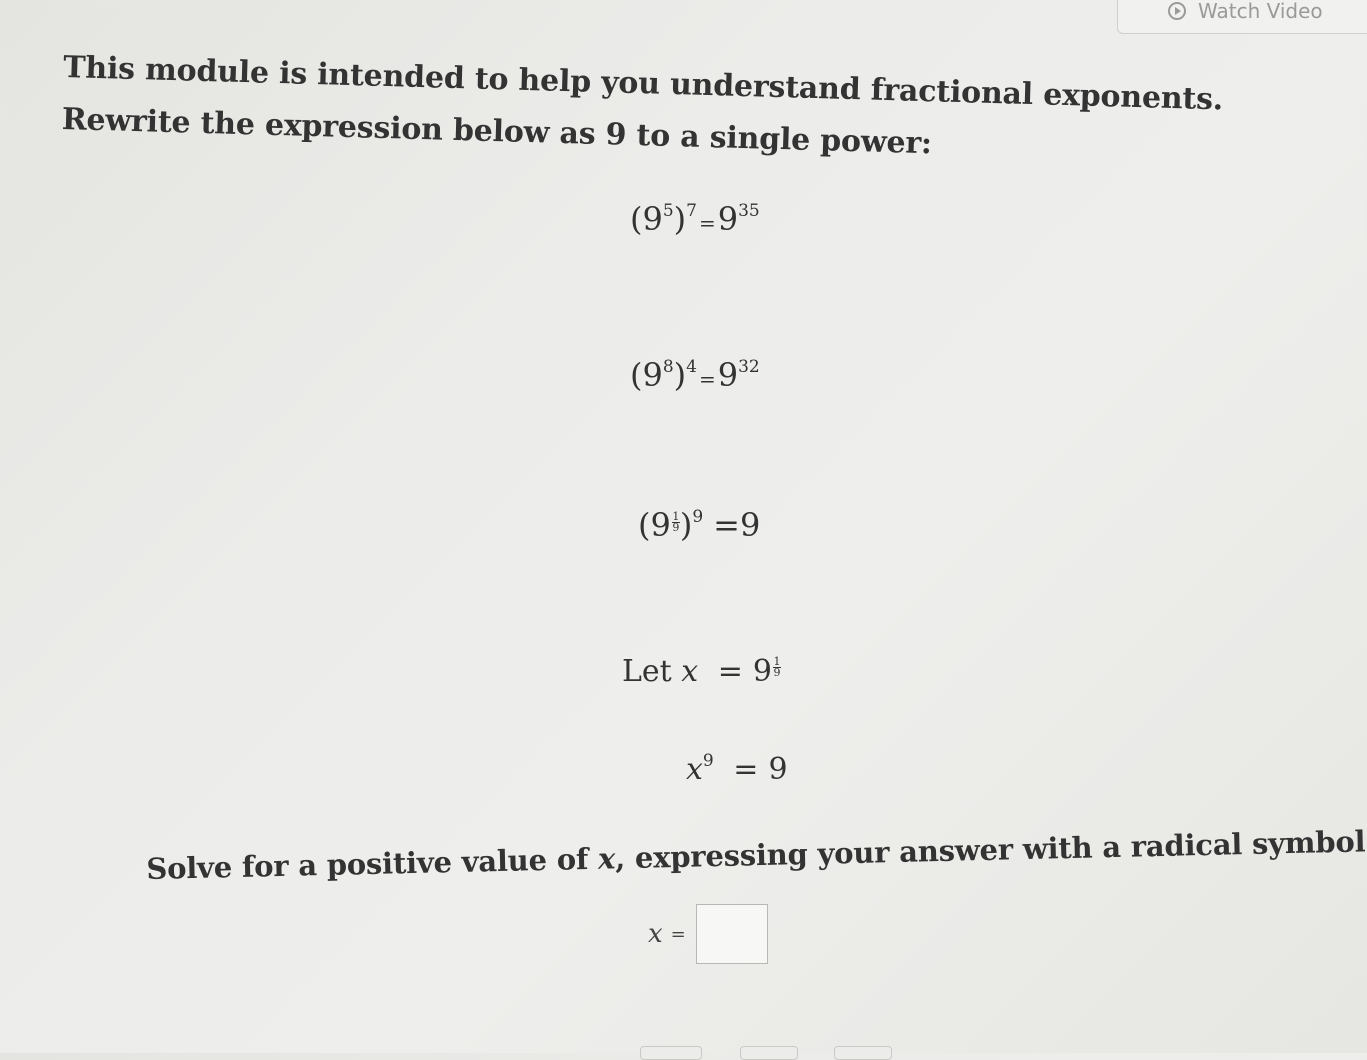  What do you see at coordinates (707, 379) in the screenshot?
I see `eq2-equals: =` at bounding box center [707, 379].